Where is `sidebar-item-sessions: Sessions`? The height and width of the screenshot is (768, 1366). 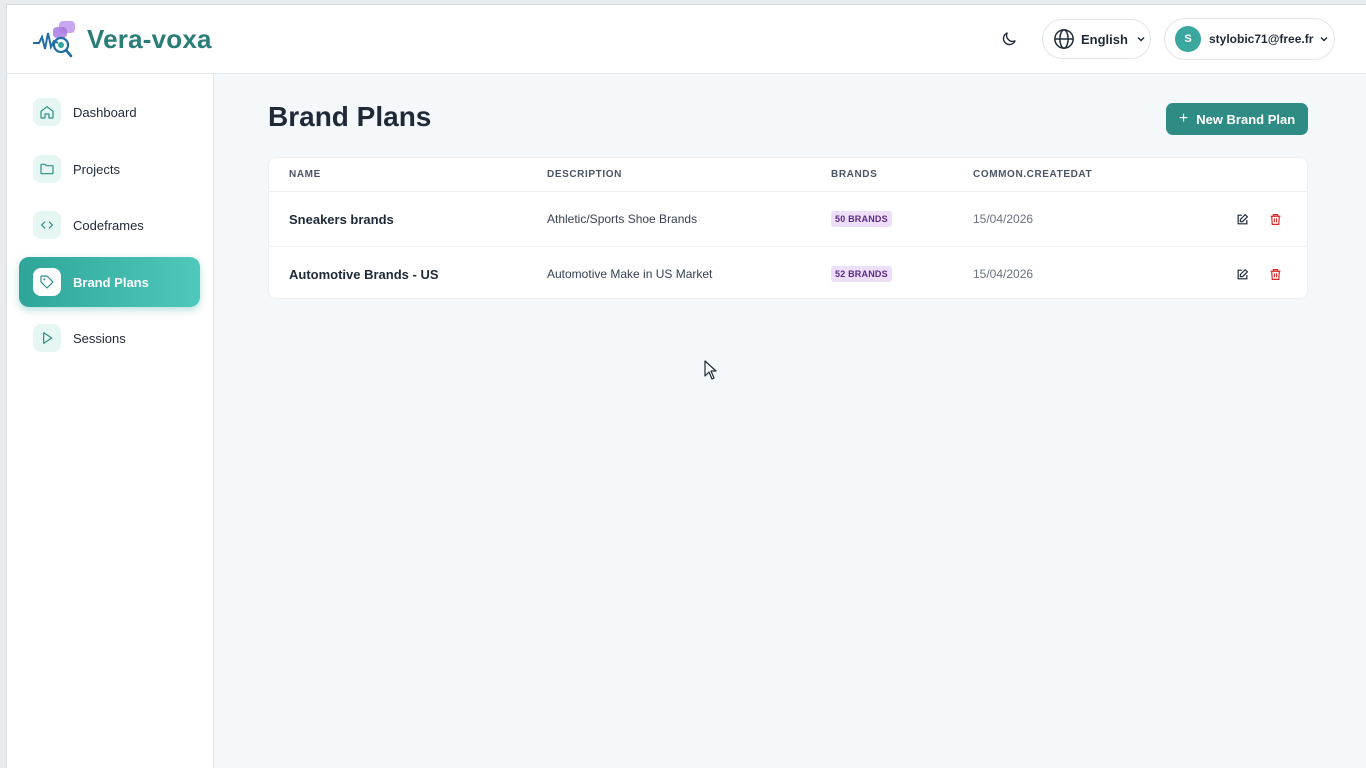 sidebar-item-sessions: Sessions is located at coordinates (109, 338).